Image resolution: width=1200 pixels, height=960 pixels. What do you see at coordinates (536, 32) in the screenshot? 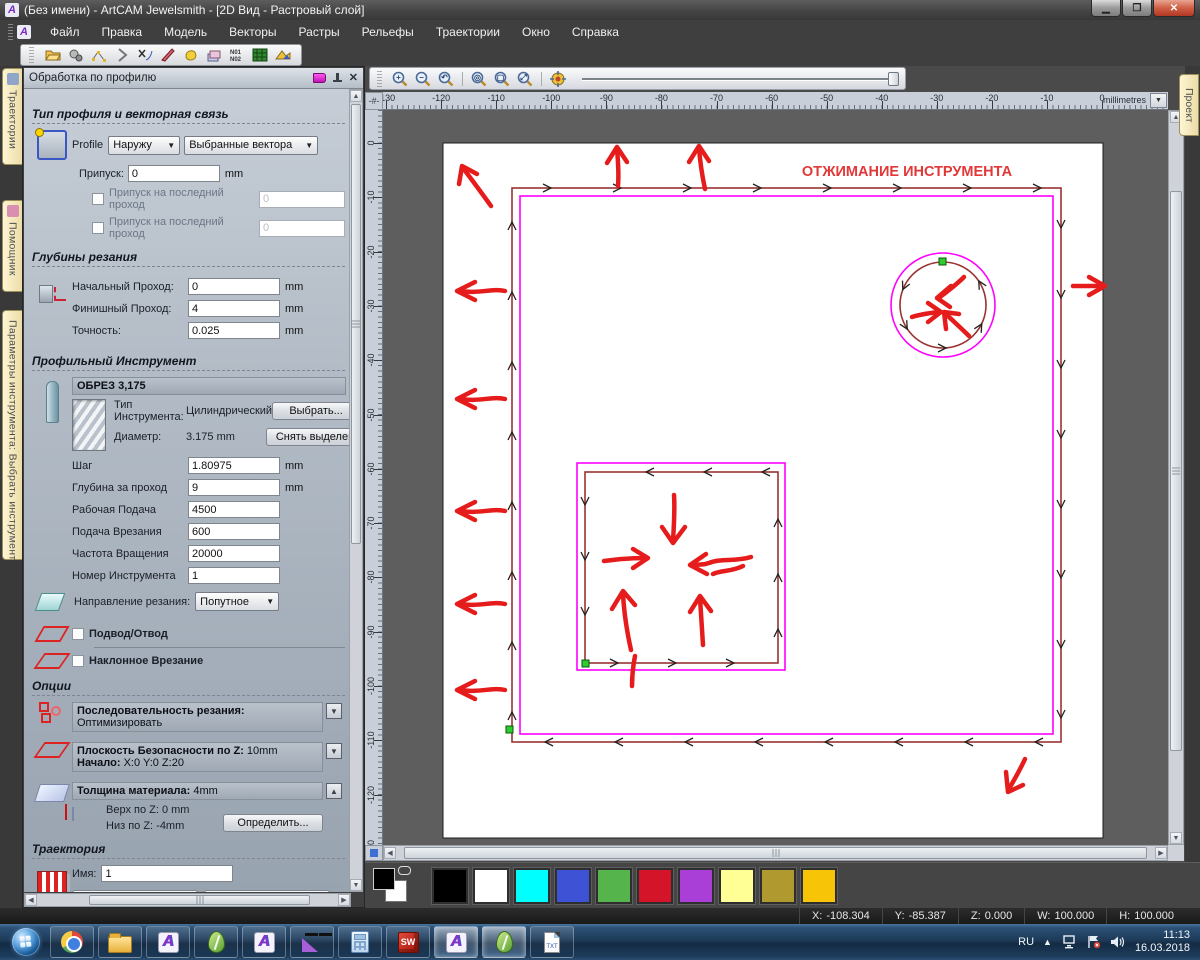
I see `menu-item-7: Окно` at bounding box center [536, 32].